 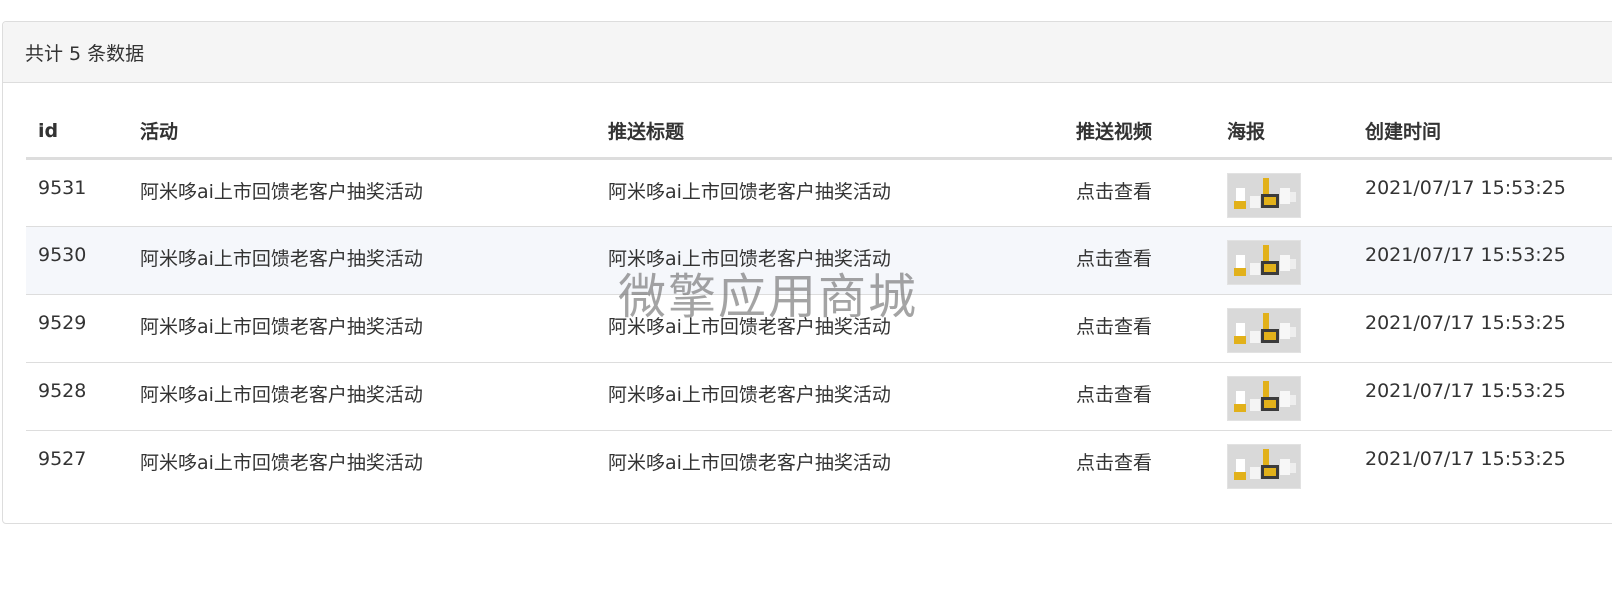 I want to click on header-push-video: 推送视频, so click(x=1139, y=132).